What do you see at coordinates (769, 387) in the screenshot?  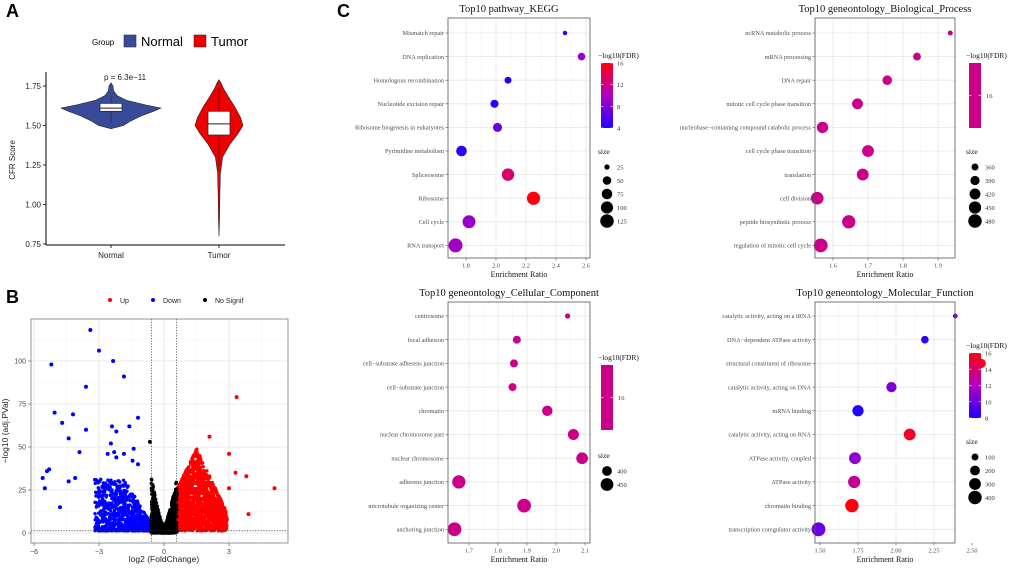 I see `category-label: catalytic activity, acting on DNA` at bounding box center [769, 387].